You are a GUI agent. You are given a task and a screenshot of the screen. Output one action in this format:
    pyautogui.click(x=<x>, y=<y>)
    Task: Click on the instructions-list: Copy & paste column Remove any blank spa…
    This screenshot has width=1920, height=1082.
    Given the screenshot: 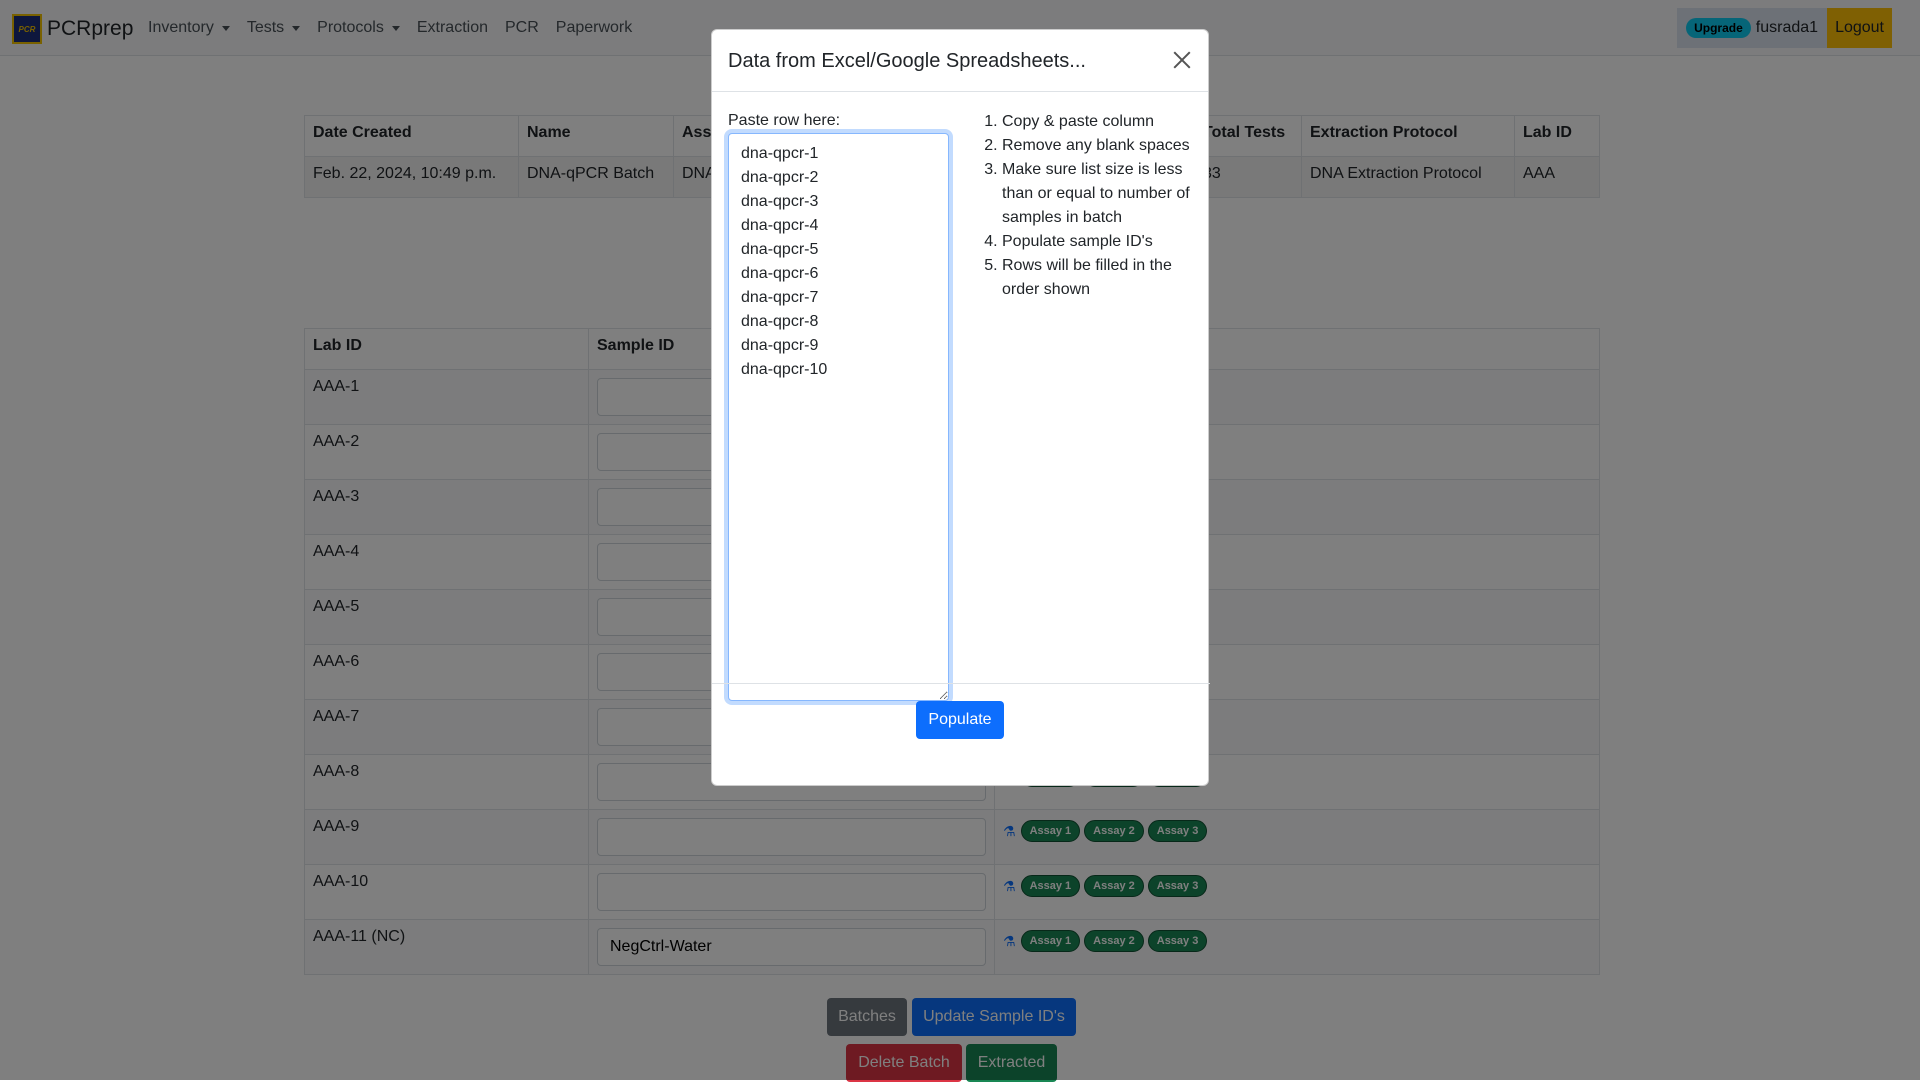 What is the action you would take?
    pyautogui.click(x=1089, y=206)
    